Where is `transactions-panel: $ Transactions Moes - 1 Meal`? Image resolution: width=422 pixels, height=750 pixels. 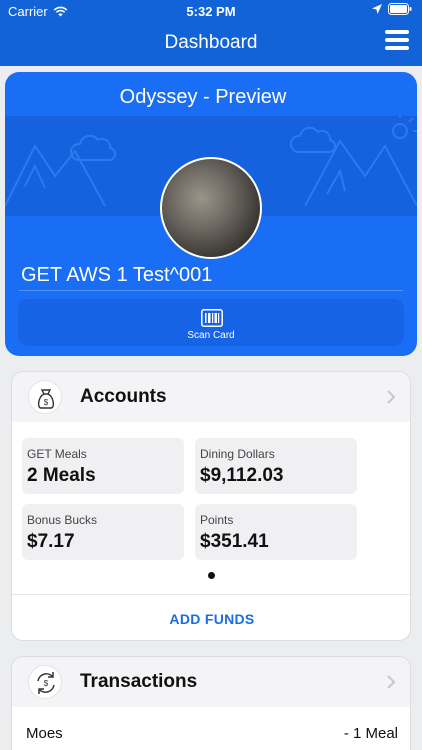
transactions-panel: $ Transactions Moes - 1 Meal is located at coordinates (211, 703).